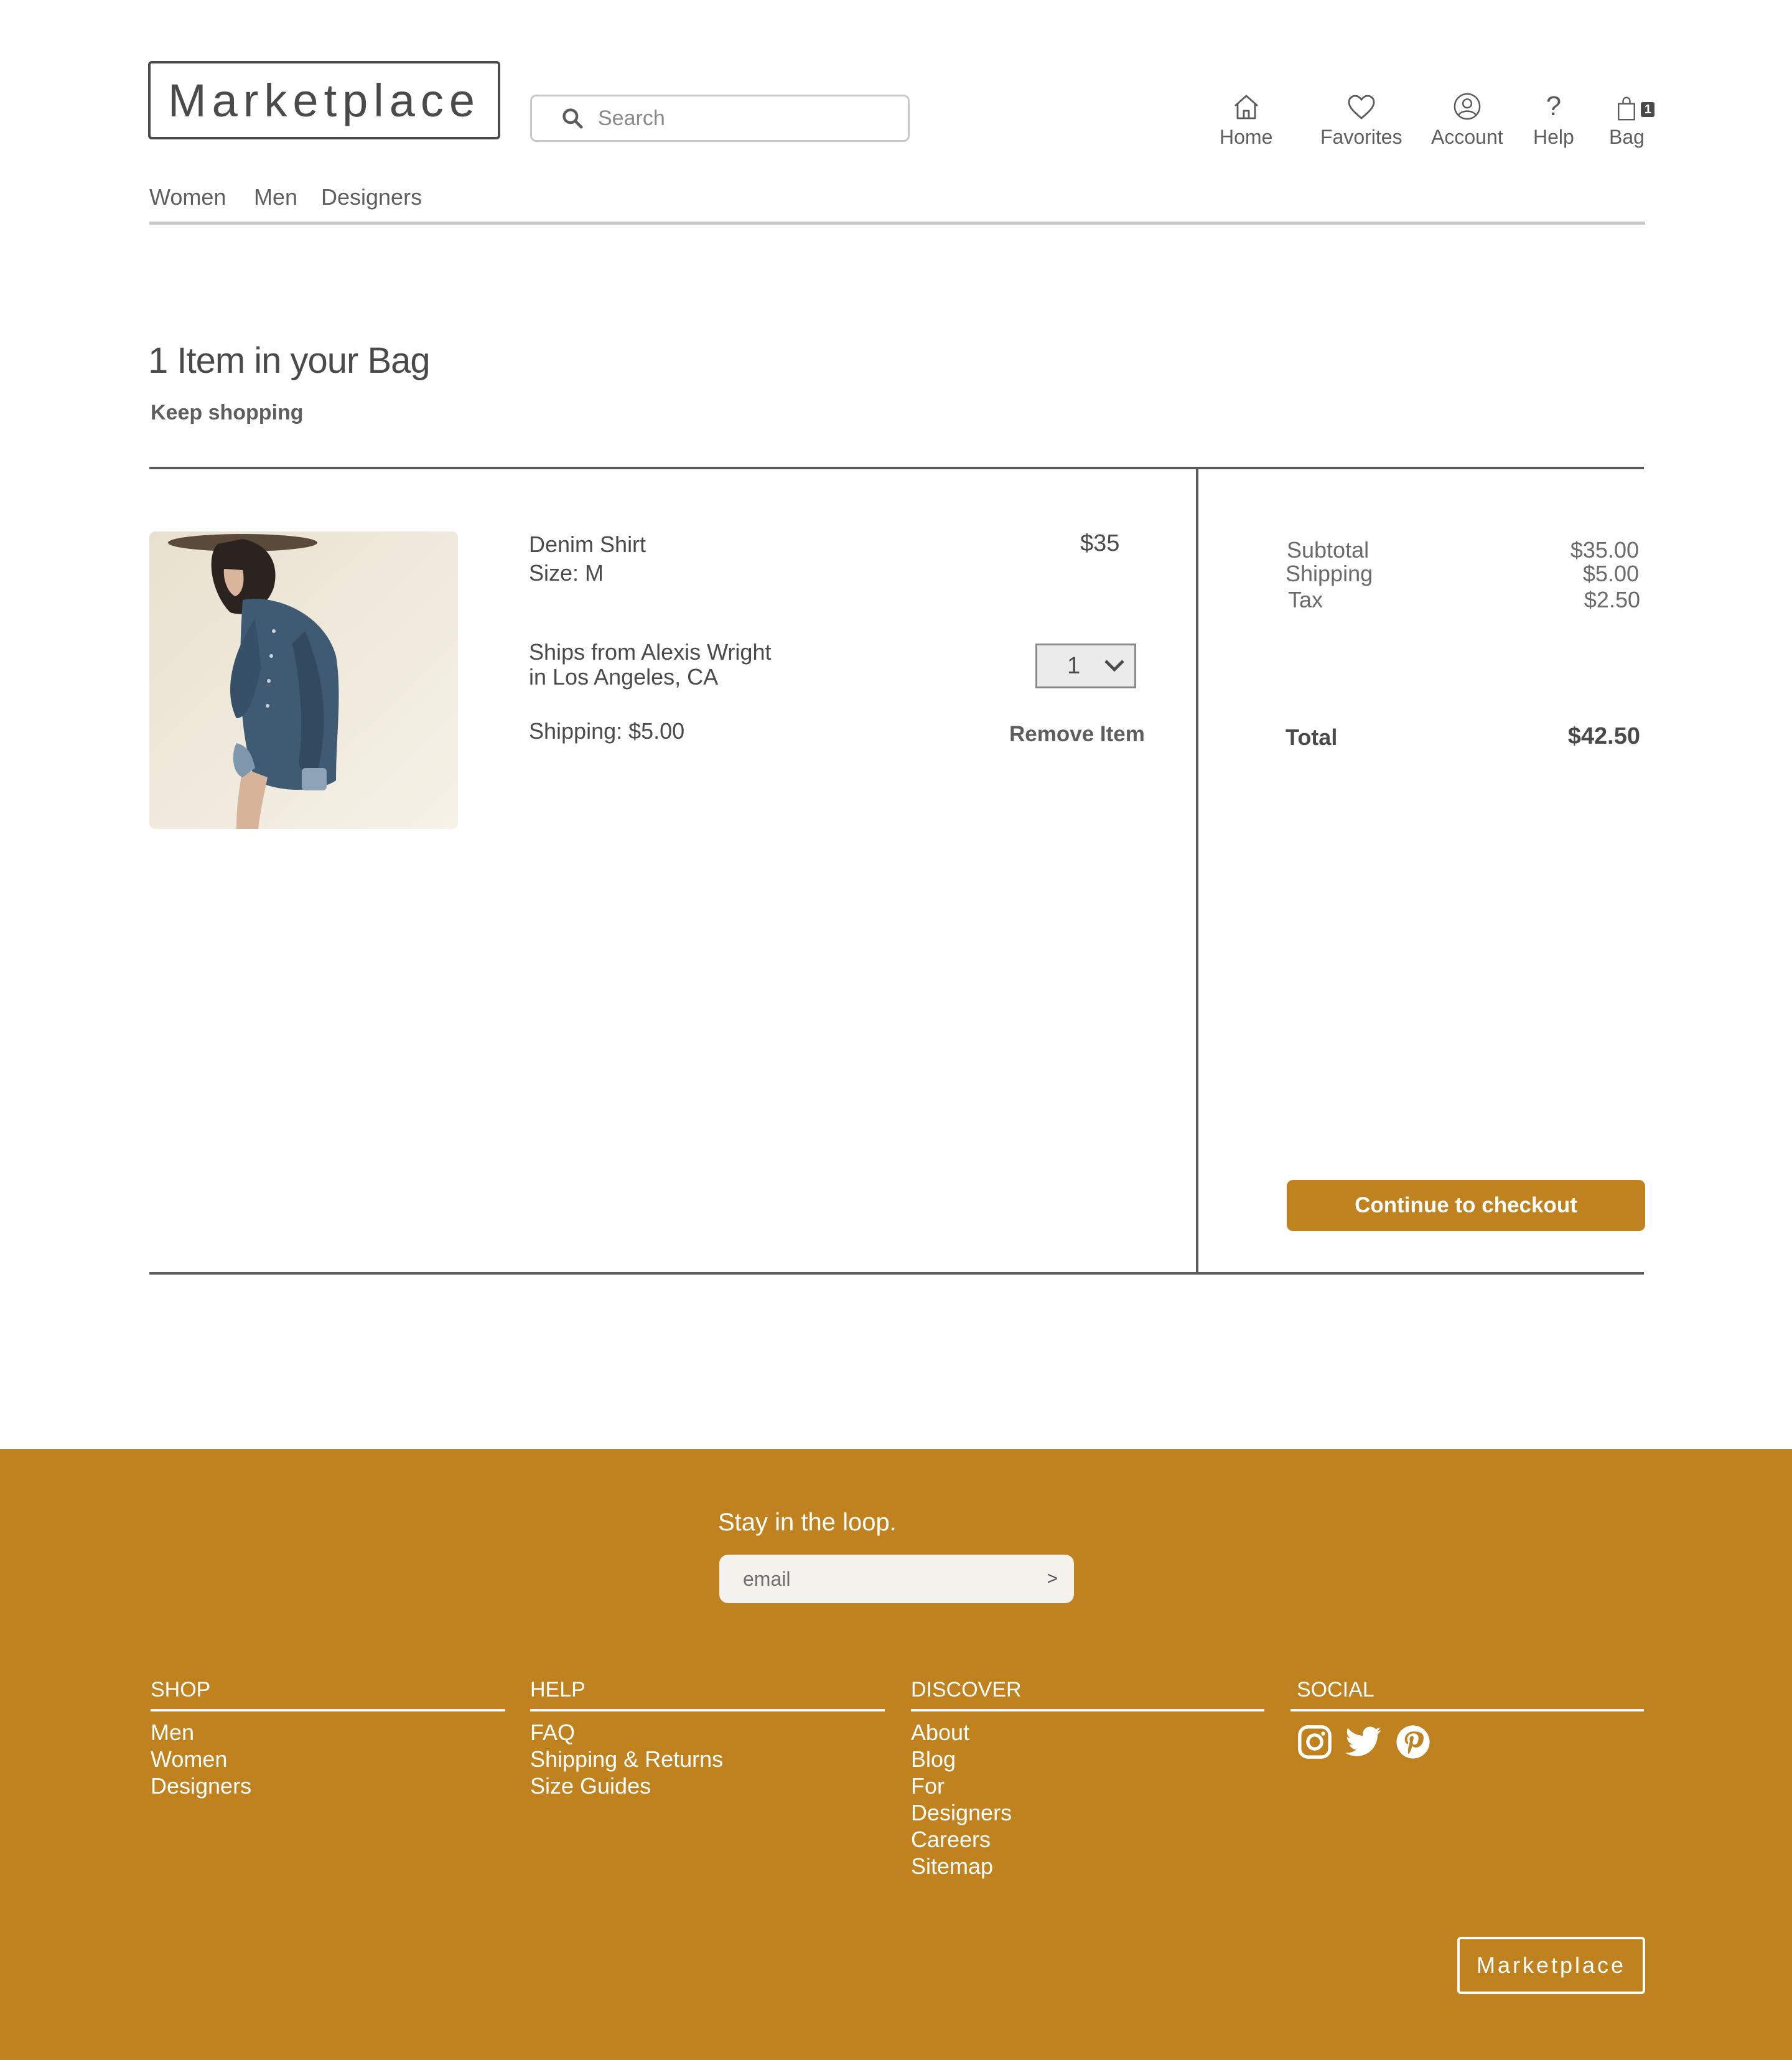 Image resolution: width=1792 pixels, height=2060 pixels. Describe the element at coordinates (961, 1785) in the screenshot. I see `footer-link-for: For` at that location.